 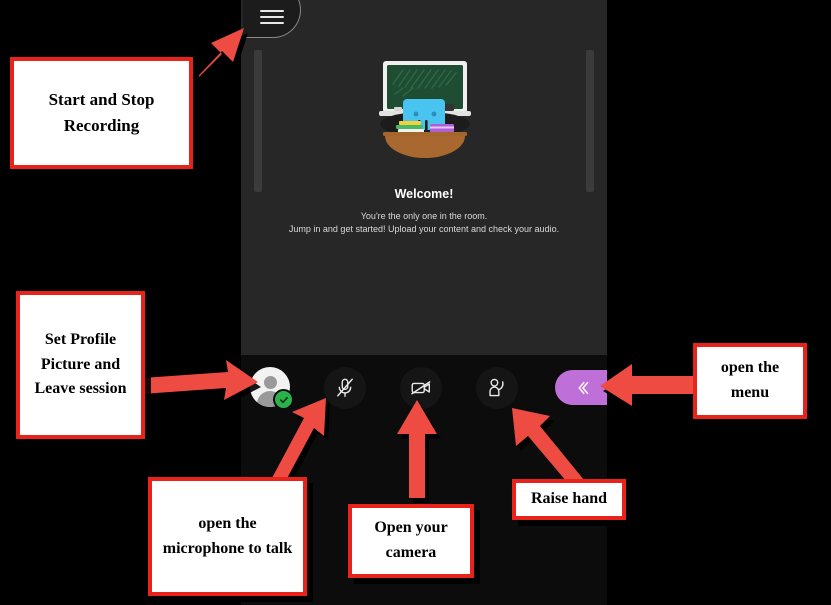 I want to click on annotation-open-camera: Open your camera, so click(x=411, y=541).